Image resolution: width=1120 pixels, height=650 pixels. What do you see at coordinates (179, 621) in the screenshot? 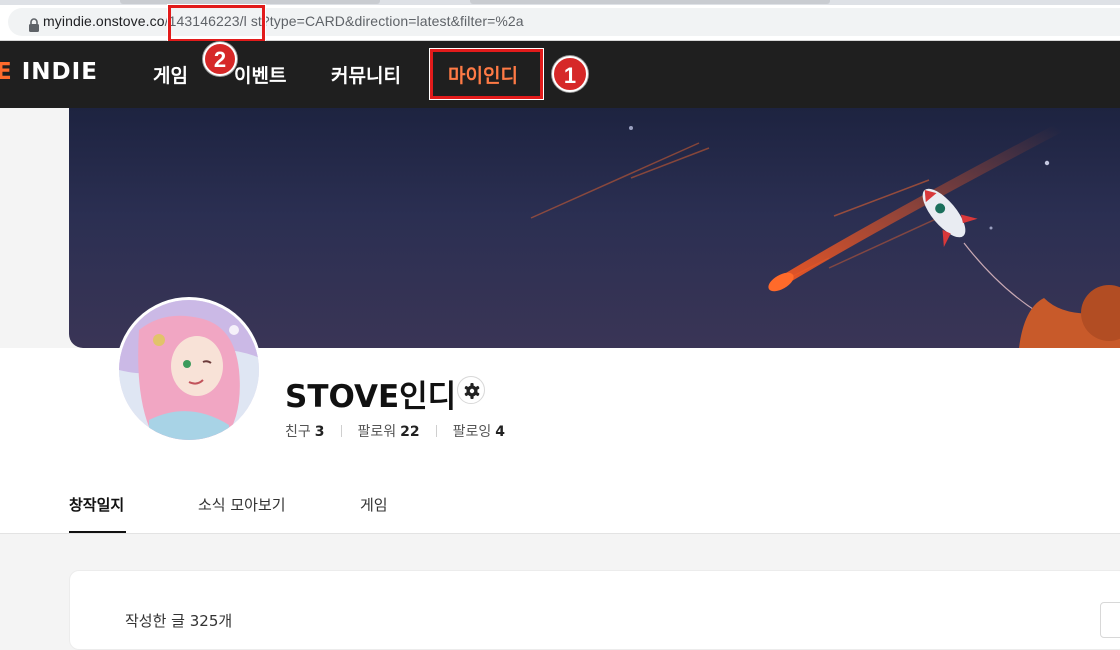
I see `post-count: 작성한 글 325개` at bounding box center [179, 621].